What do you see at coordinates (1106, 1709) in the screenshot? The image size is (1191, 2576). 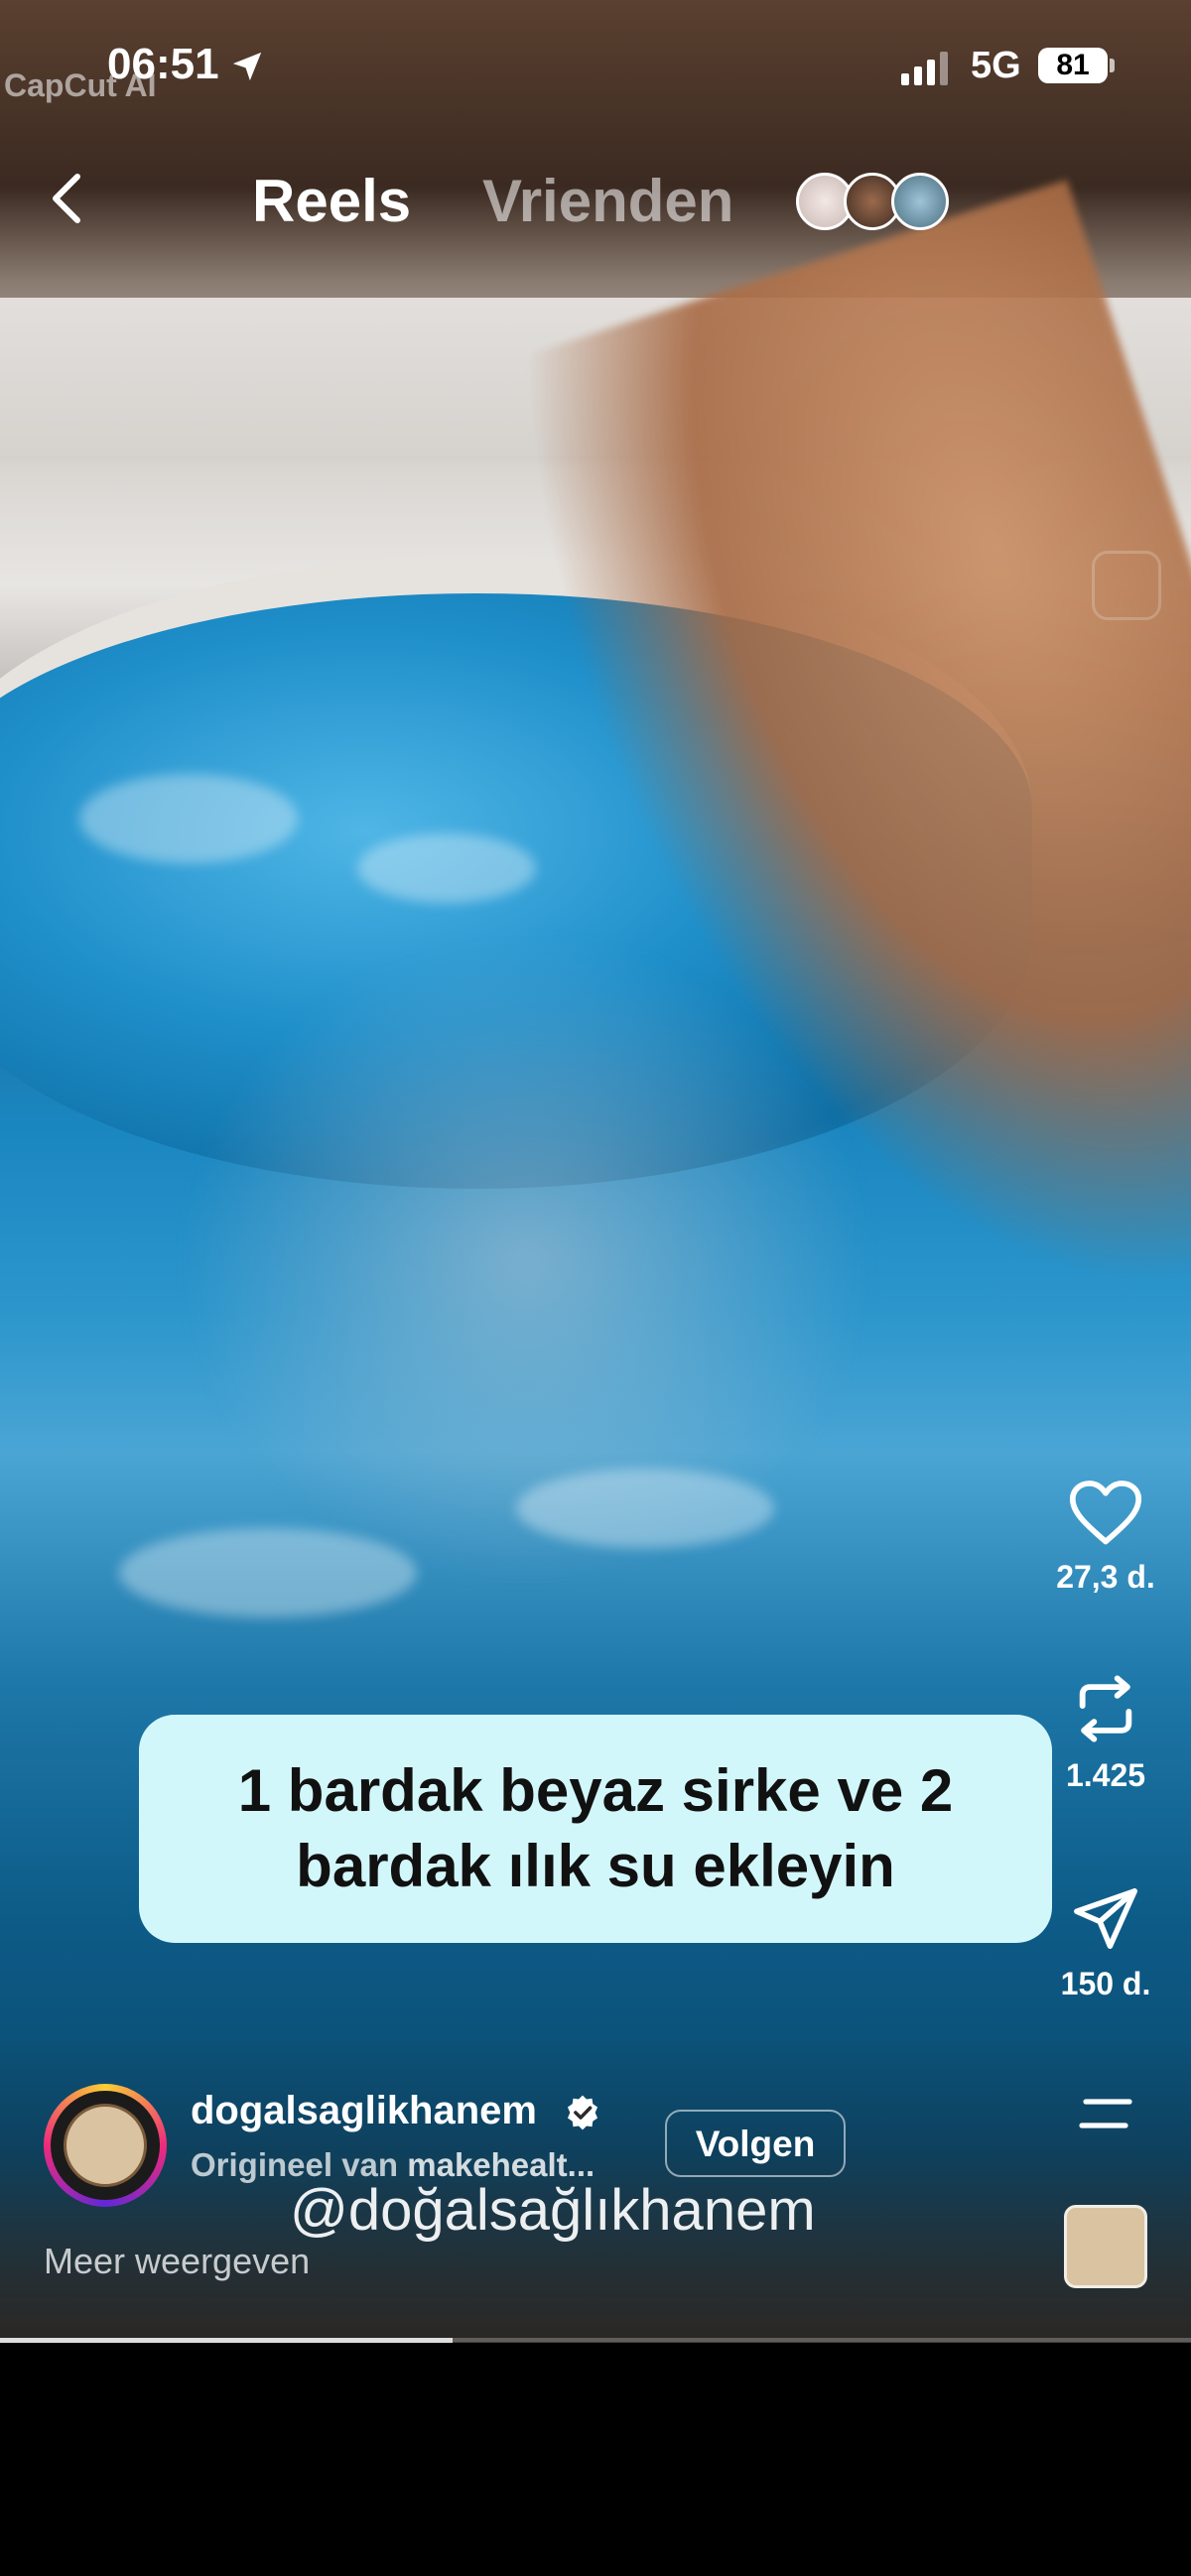 I see `repost-icon` at bounding box center [1106, 1709].